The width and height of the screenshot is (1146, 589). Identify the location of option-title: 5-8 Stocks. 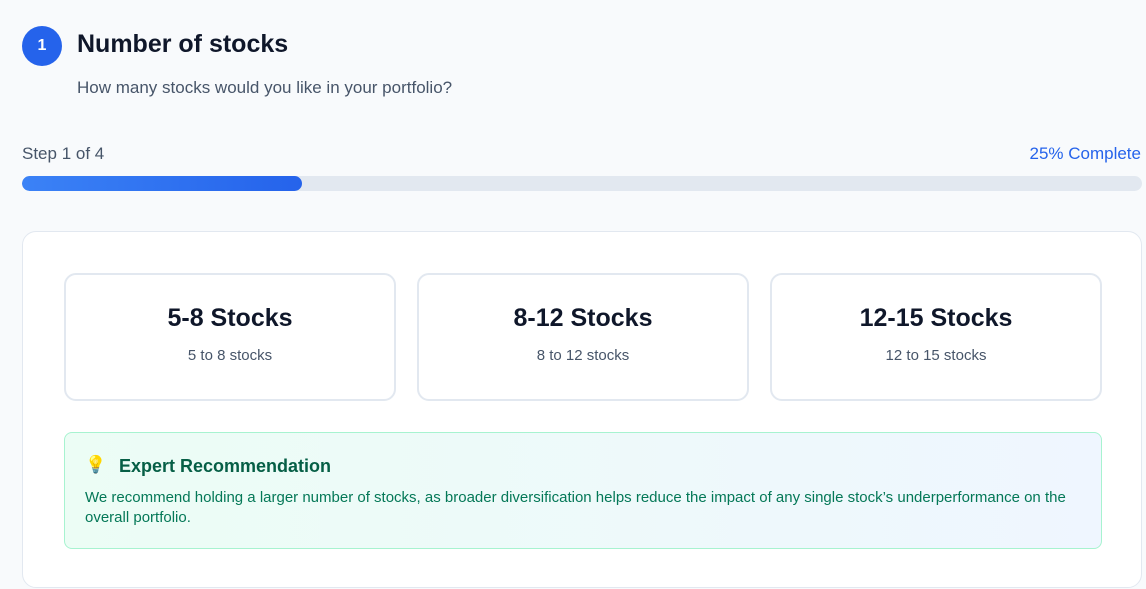
(230, 318).